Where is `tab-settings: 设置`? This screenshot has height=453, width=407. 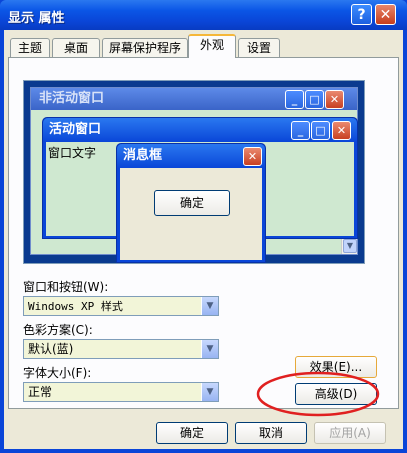 tab-settings: 设置 is located at coordinates (259, 47).